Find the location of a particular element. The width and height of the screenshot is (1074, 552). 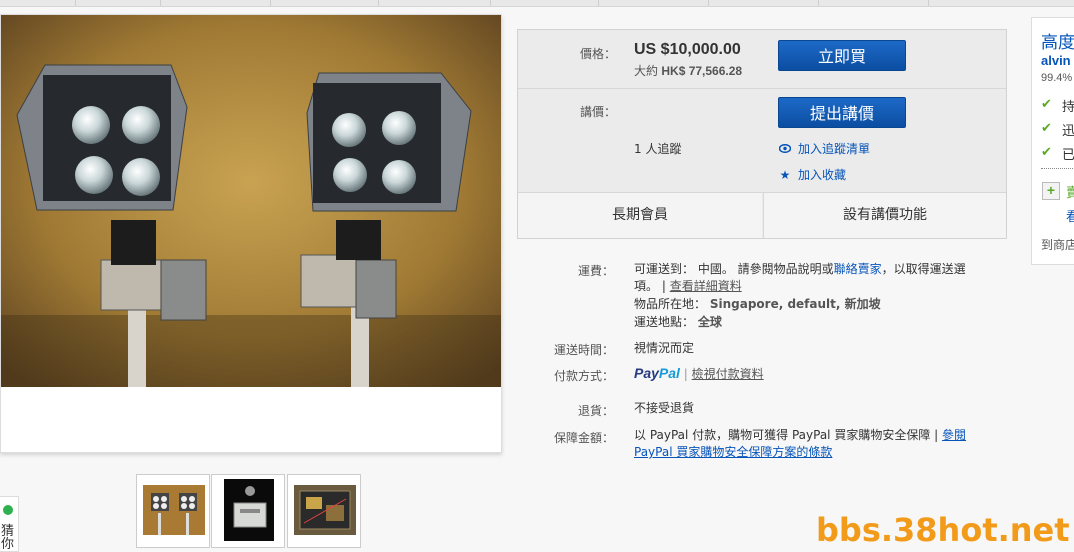

shipping-text-3: 項。 | is located at coordinates (650, 286).